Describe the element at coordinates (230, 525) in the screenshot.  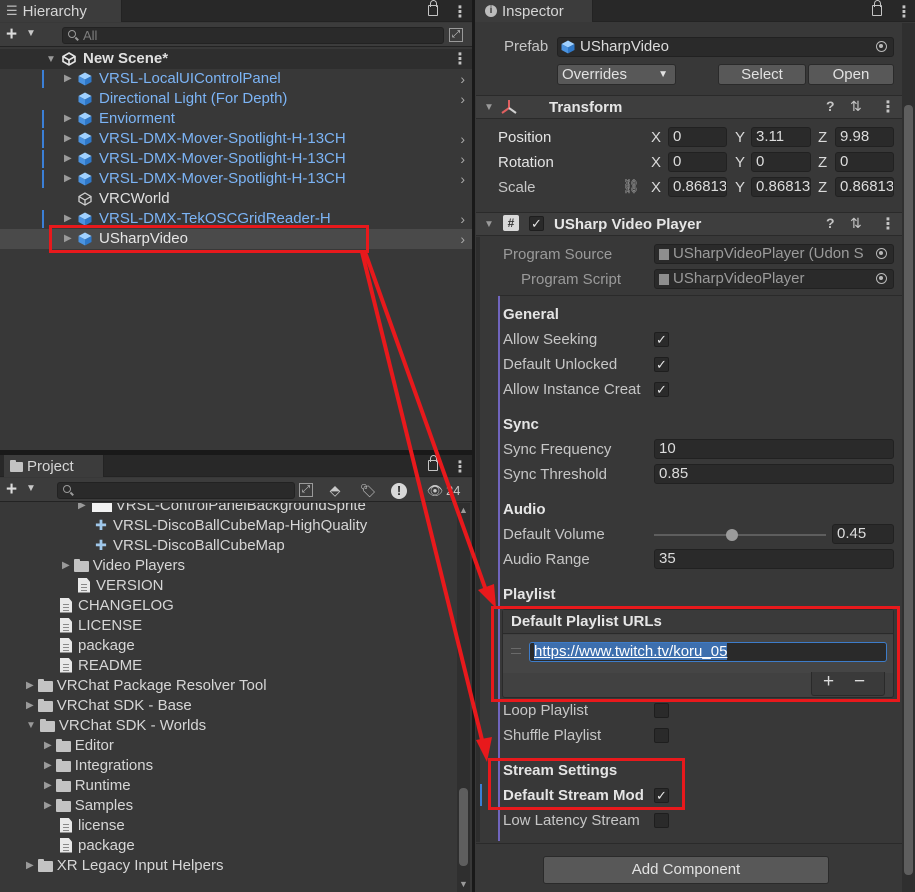
I see `list-item: ✚ VRSL-DiscoBallCubeMap-HighQuality` at that location.